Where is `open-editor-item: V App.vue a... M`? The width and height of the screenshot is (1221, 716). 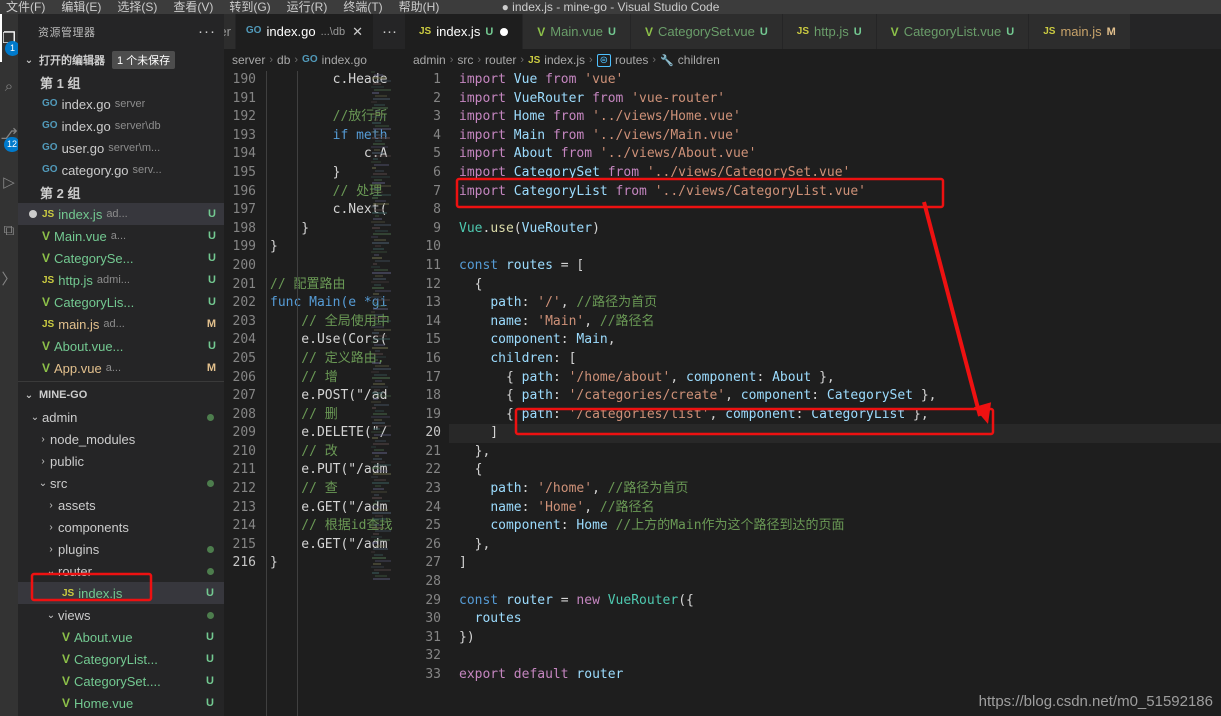 open-editor-item: V App.vue a... M is located at coordinates (121, 368).